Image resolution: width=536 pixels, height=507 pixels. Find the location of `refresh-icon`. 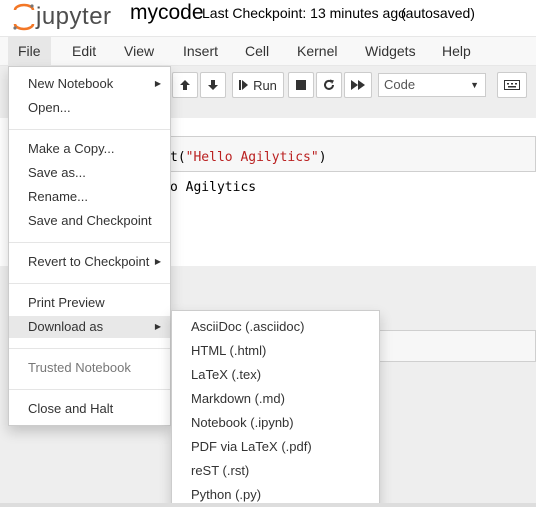

refresh-icon is located at coordinates (329, 84).